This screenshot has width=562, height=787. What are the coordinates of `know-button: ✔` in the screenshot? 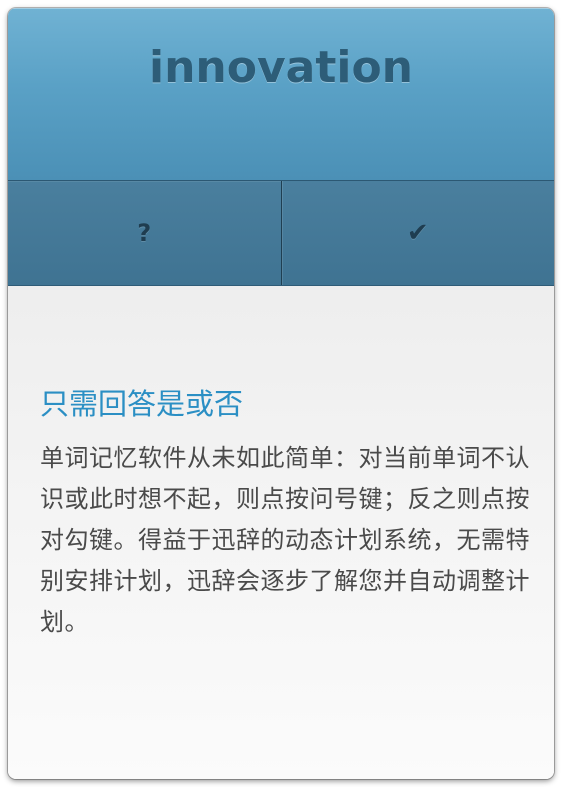 It's located at (417, 233).